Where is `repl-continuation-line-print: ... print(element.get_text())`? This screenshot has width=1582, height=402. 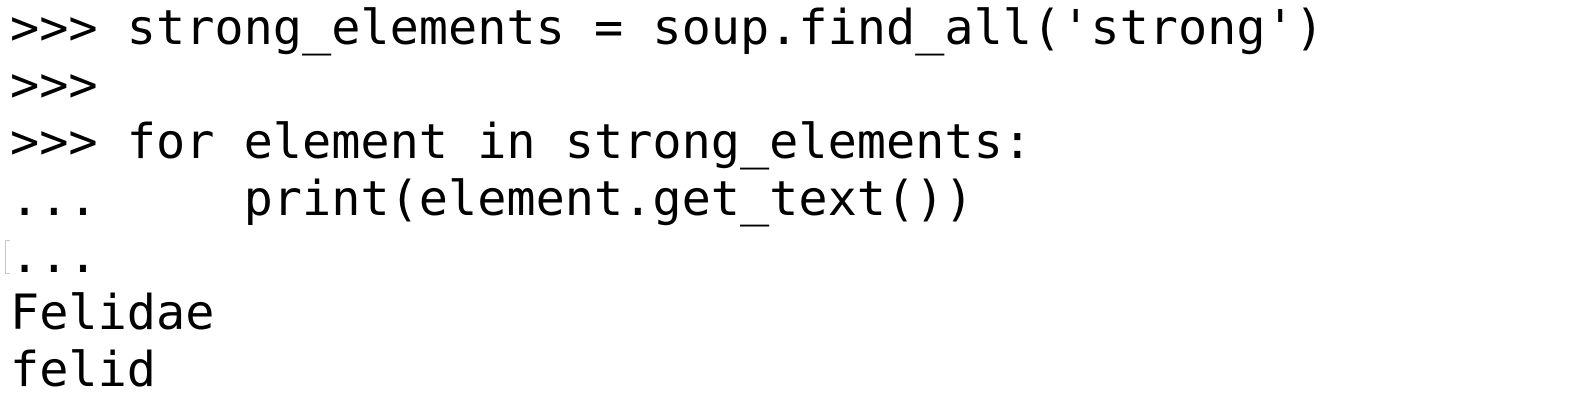 repl-continuation-line-print: ... print(element.get_text()) is located at coordinates (492, 199).